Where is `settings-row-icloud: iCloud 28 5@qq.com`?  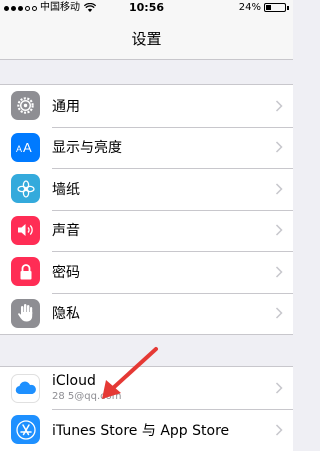 settings-row-icloud: iCloud 28 5@qq.com is located at coordinates (146, 388).